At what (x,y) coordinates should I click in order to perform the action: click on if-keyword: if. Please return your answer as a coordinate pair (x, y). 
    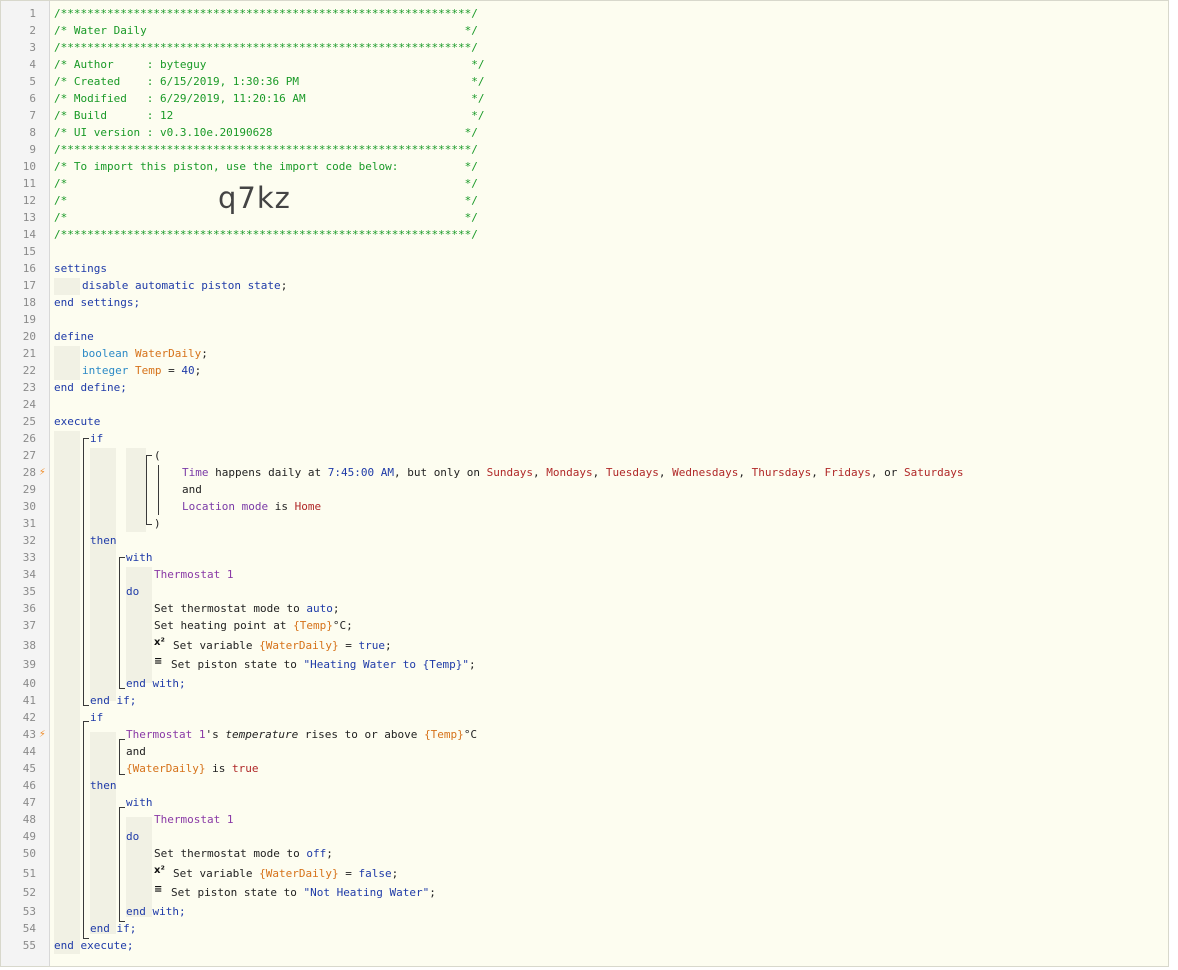
    Looking at the image, I should click on (97, 438).